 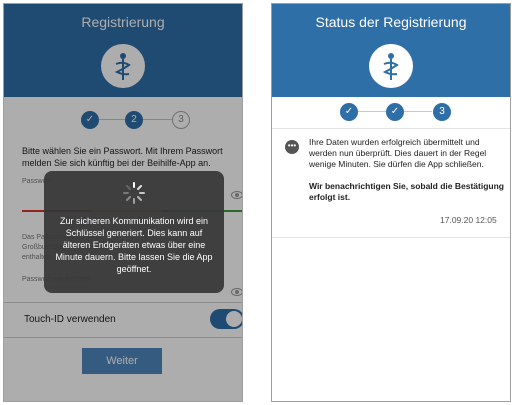 I want to click on caduceus-logo-icon, so click(x=390, y=66).